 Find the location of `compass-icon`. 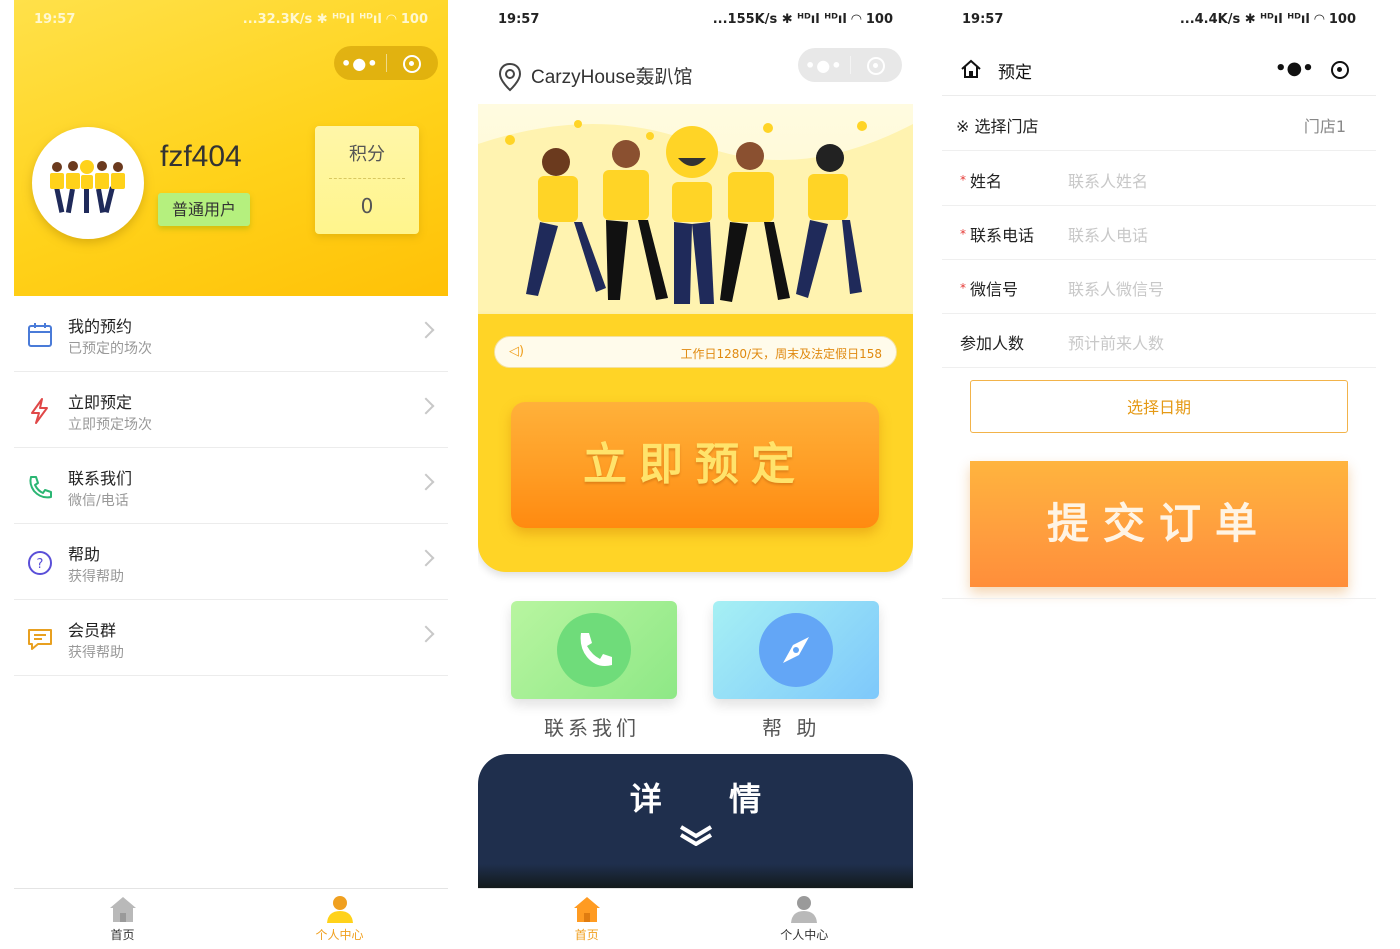

compass-icon is located at coordinates (796, 650).